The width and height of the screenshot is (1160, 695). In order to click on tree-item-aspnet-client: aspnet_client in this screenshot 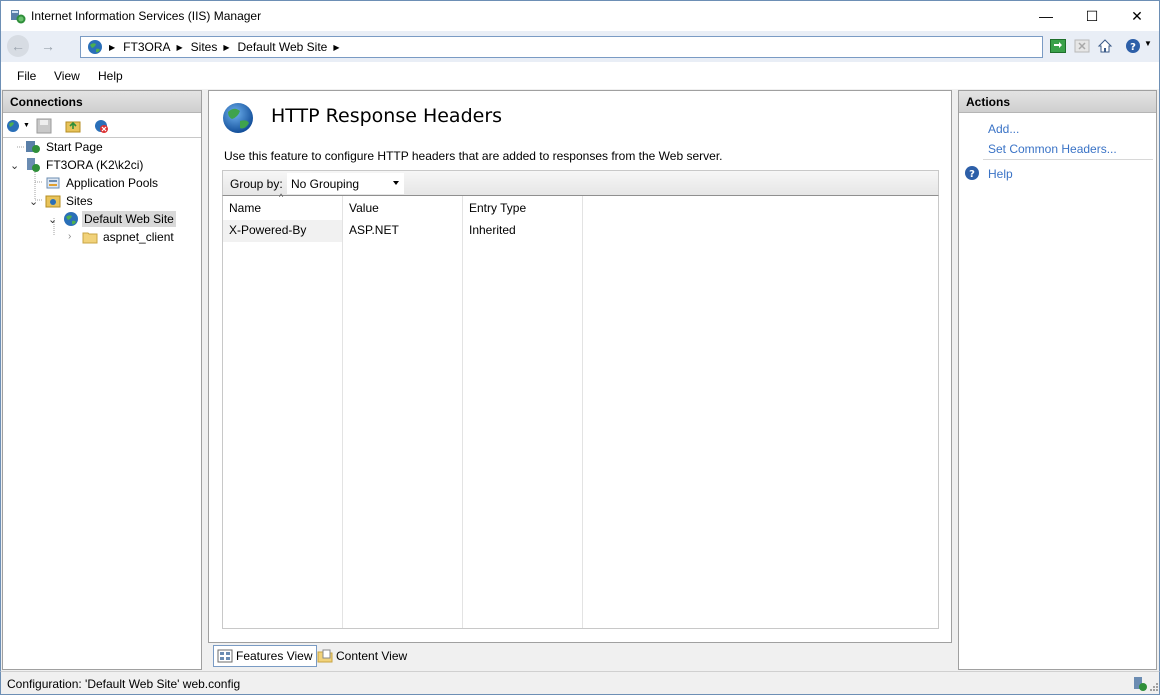, I will do `click(129, 237)`.